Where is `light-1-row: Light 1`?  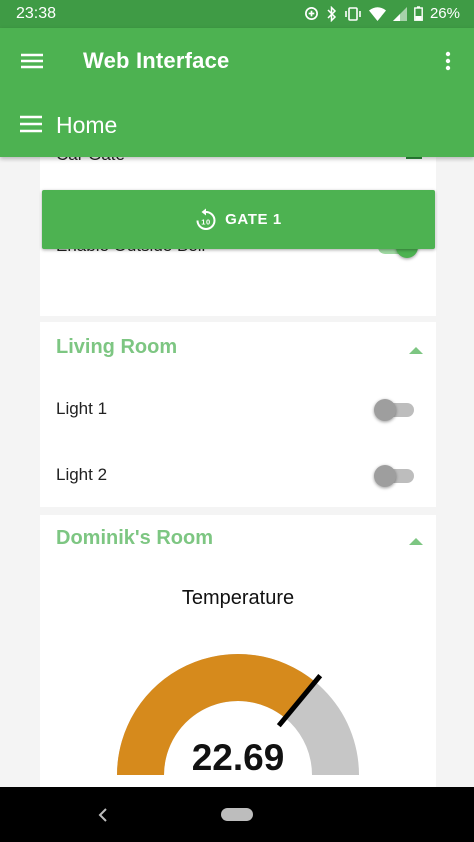 light-1-row: Light 1 is located at coordinates (238, 410).